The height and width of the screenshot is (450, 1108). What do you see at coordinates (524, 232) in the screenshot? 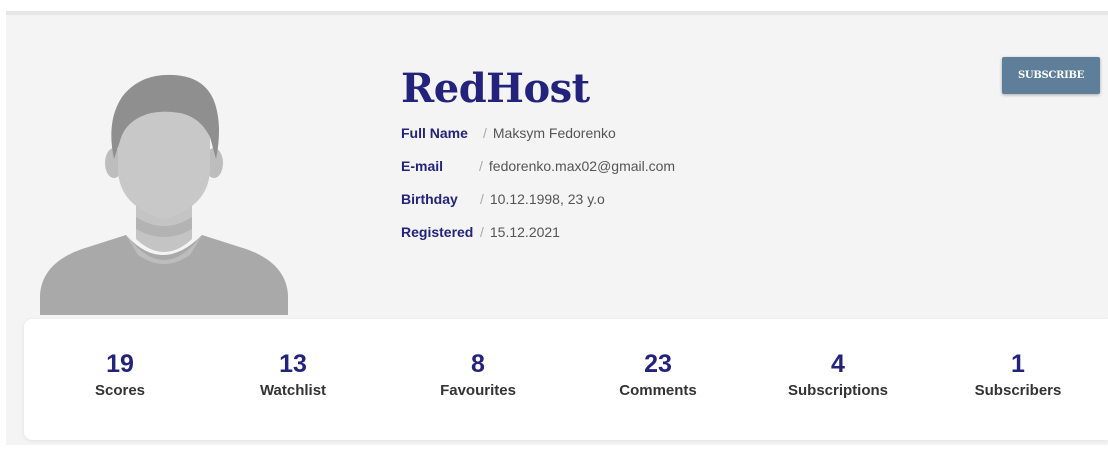
I see `info-value: 15.12.2021` at bounding box center [524, 232].